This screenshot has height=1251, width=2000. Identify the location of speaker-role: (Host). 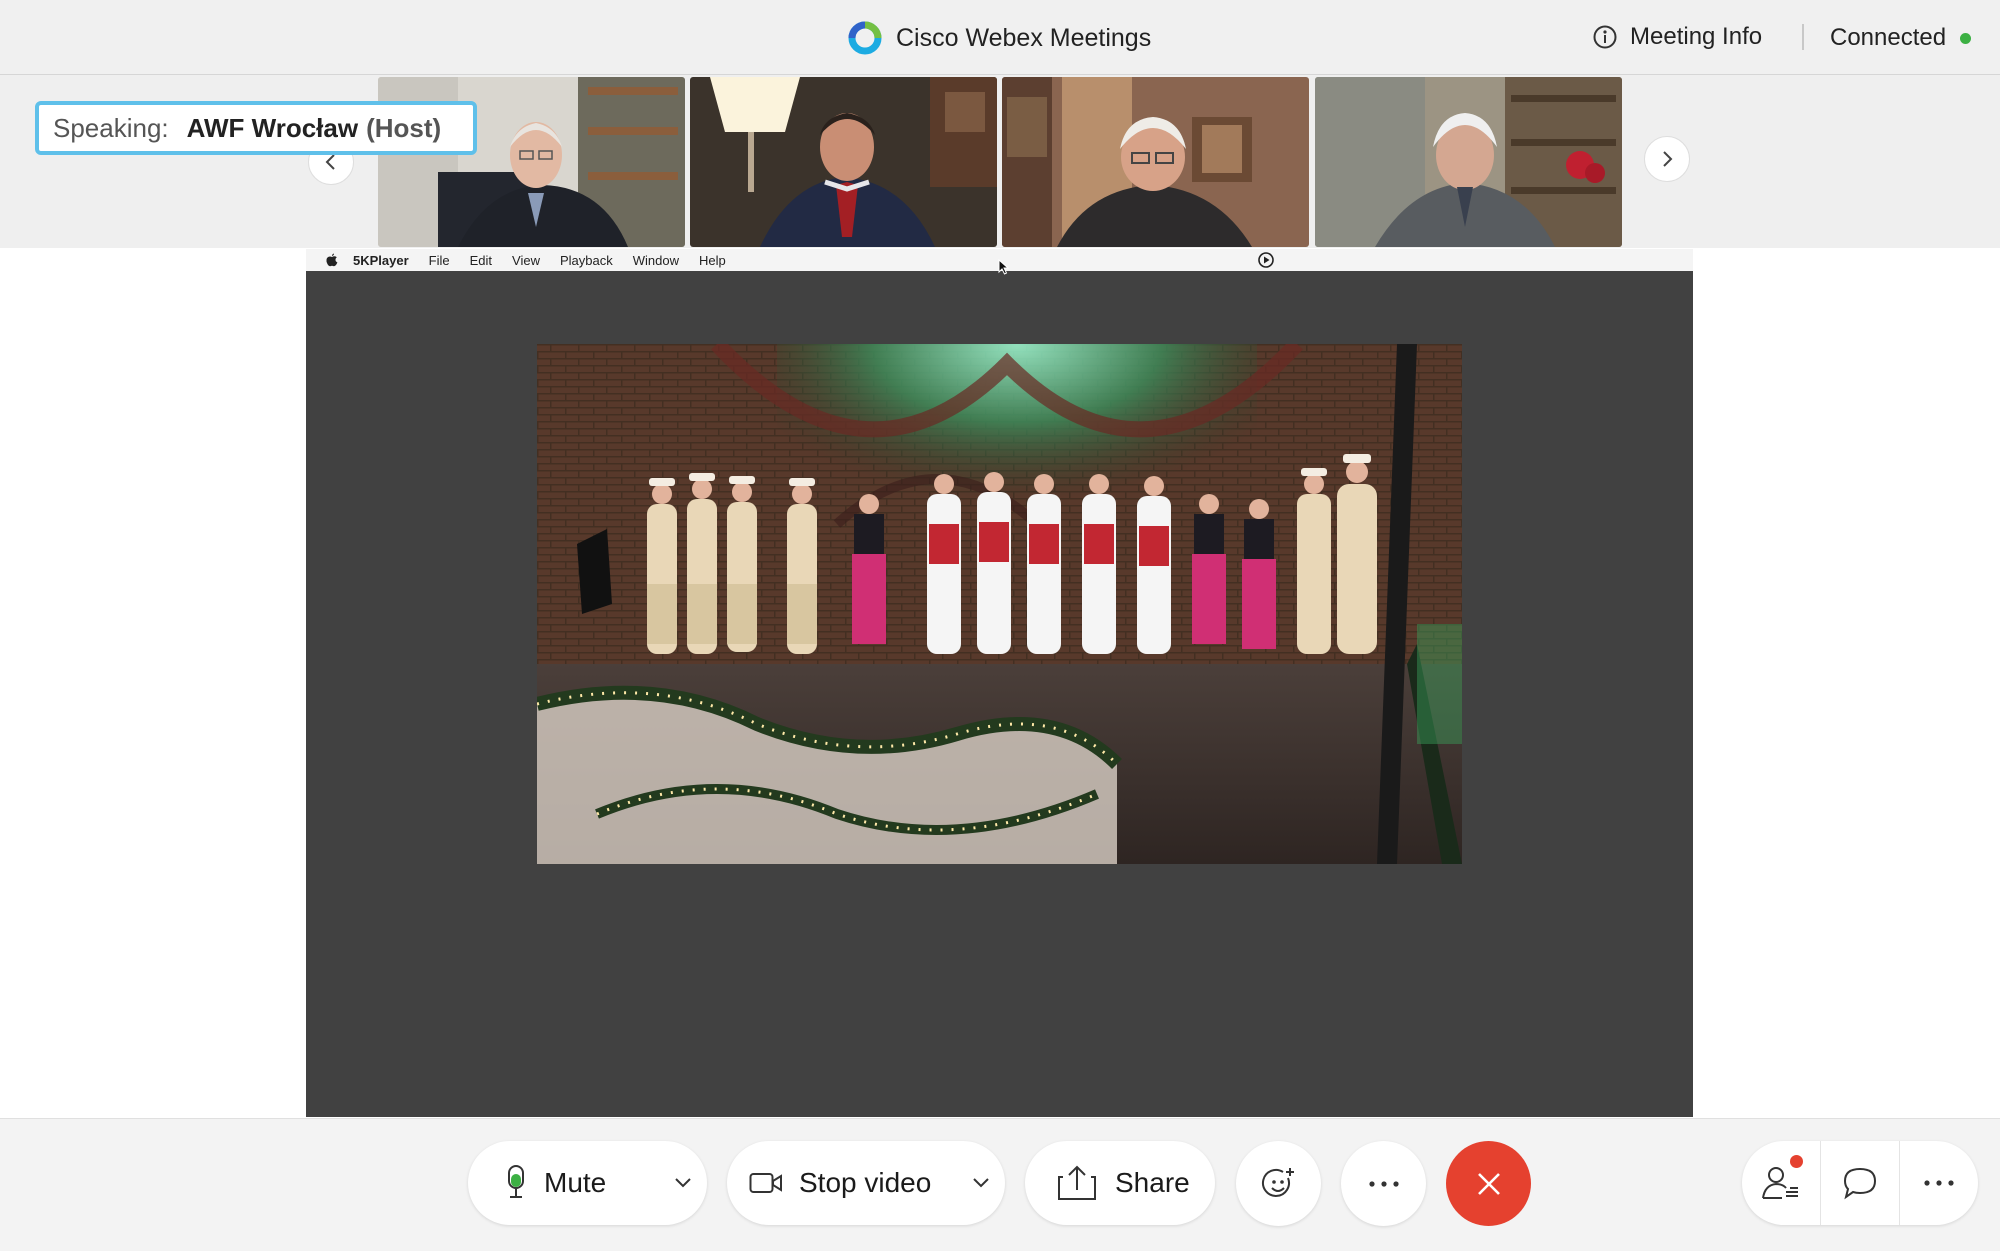
(404, 127).